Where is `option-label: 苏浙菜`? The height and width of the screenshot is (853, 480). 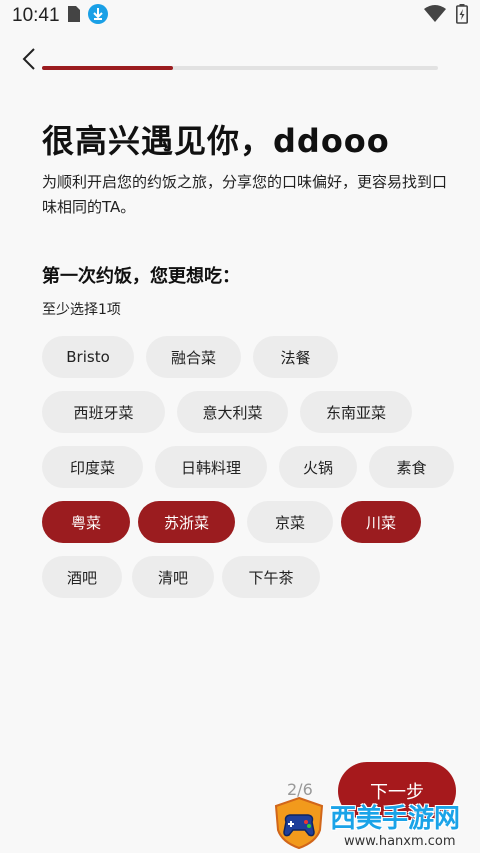
option-label: 苏浙菜 is located at coordinates (186, 522).